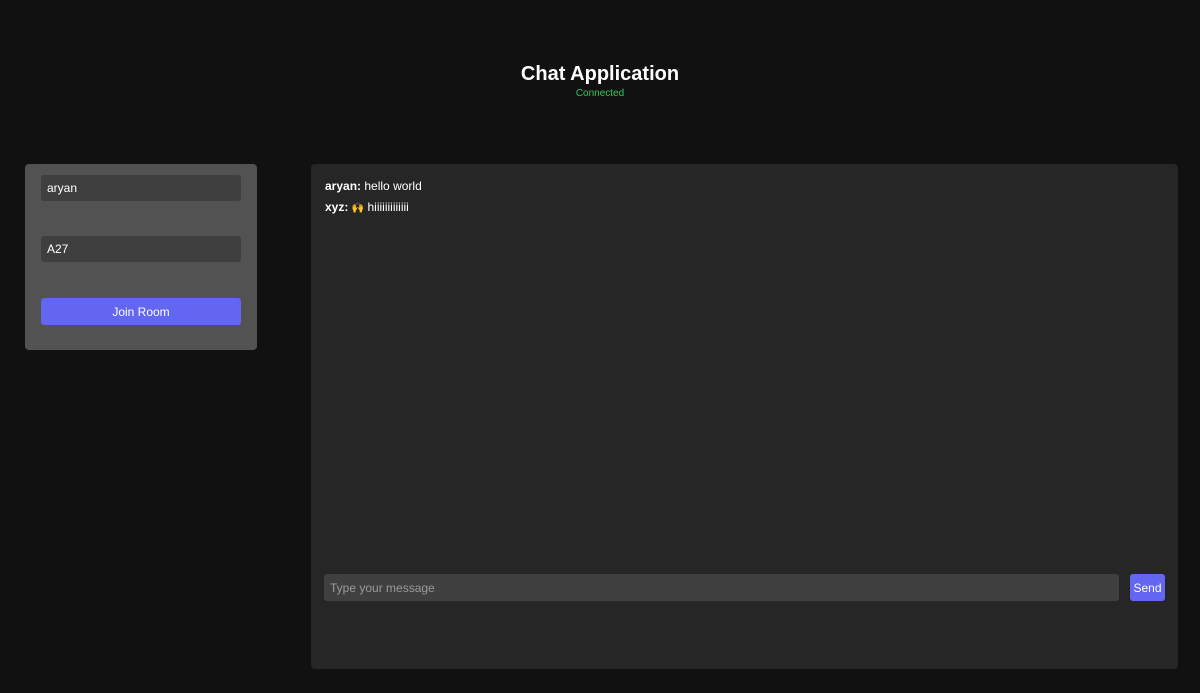 Image resolution: width=1200 pixels, height=693 pixels. I want to click on message-text: hello world, so click(393, 186).